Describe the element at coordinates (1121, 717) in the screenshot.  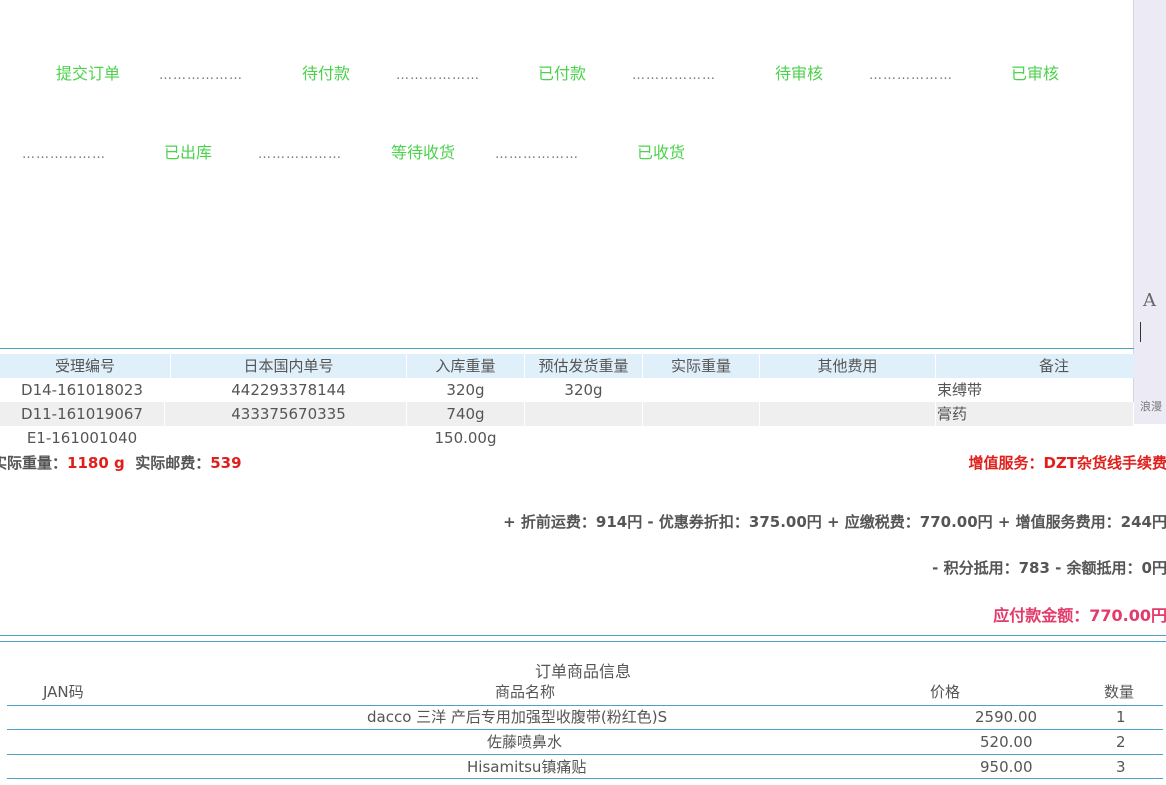
I see `goods-qty: 1` at that location.